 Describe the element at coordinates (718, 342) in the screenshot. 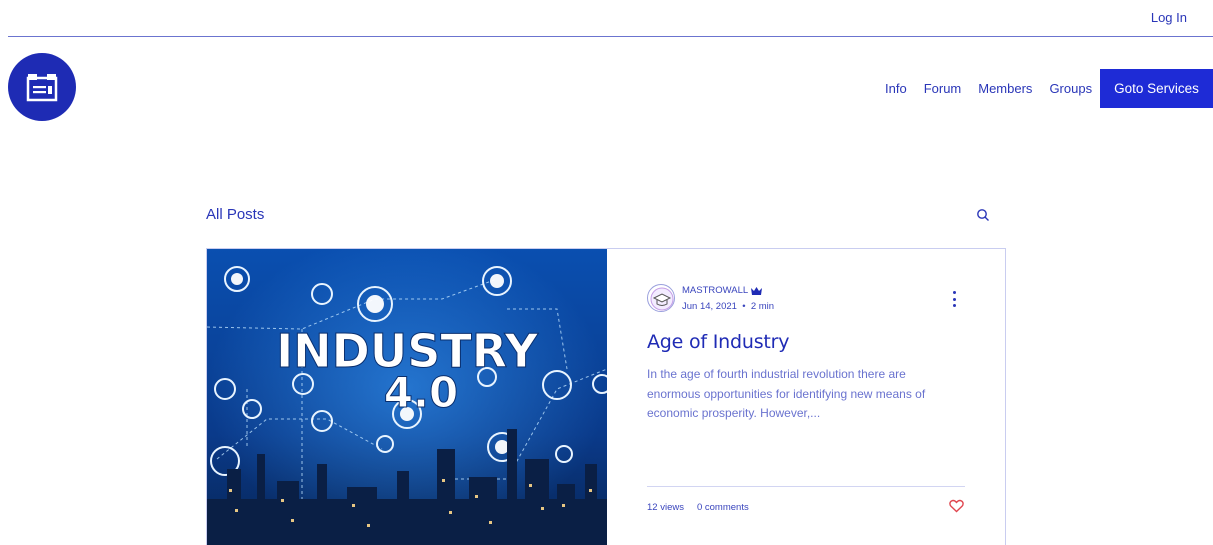

I see `post-title: Age of Industry` at that location.